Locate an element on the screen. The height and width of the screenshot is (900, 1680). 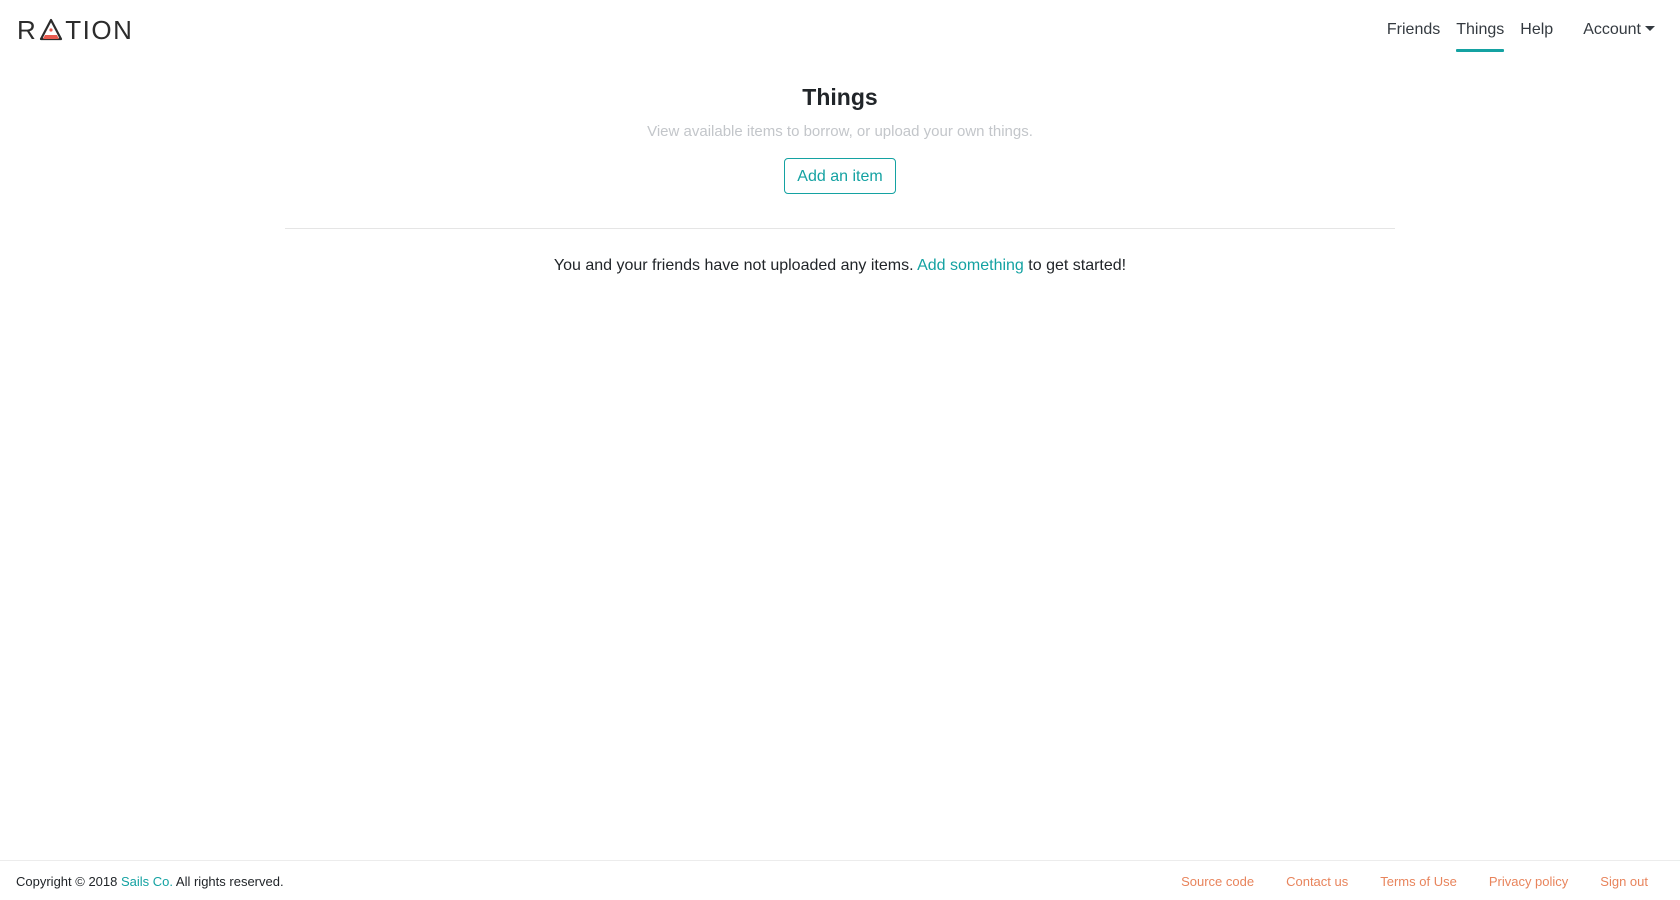
contact-us-link: Contact us is located at coordinates (1317, 881).